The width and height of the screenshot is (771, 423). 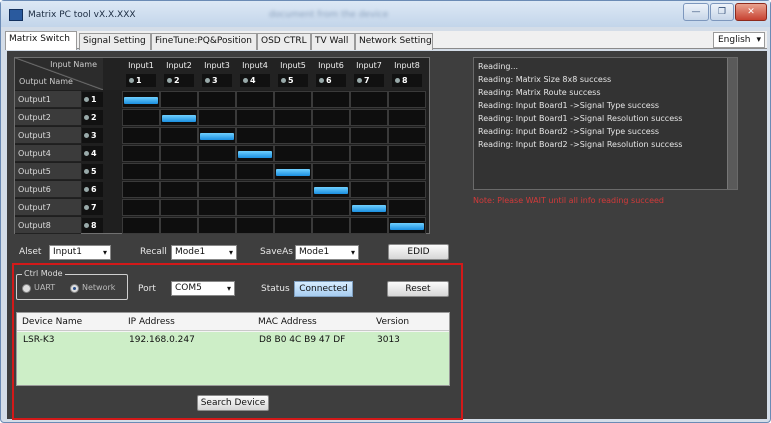 What do you see at coordinates (80, 252) in the screenshot?
I see `allset-select: Input1 ▾` at bounding box center [80, 252].